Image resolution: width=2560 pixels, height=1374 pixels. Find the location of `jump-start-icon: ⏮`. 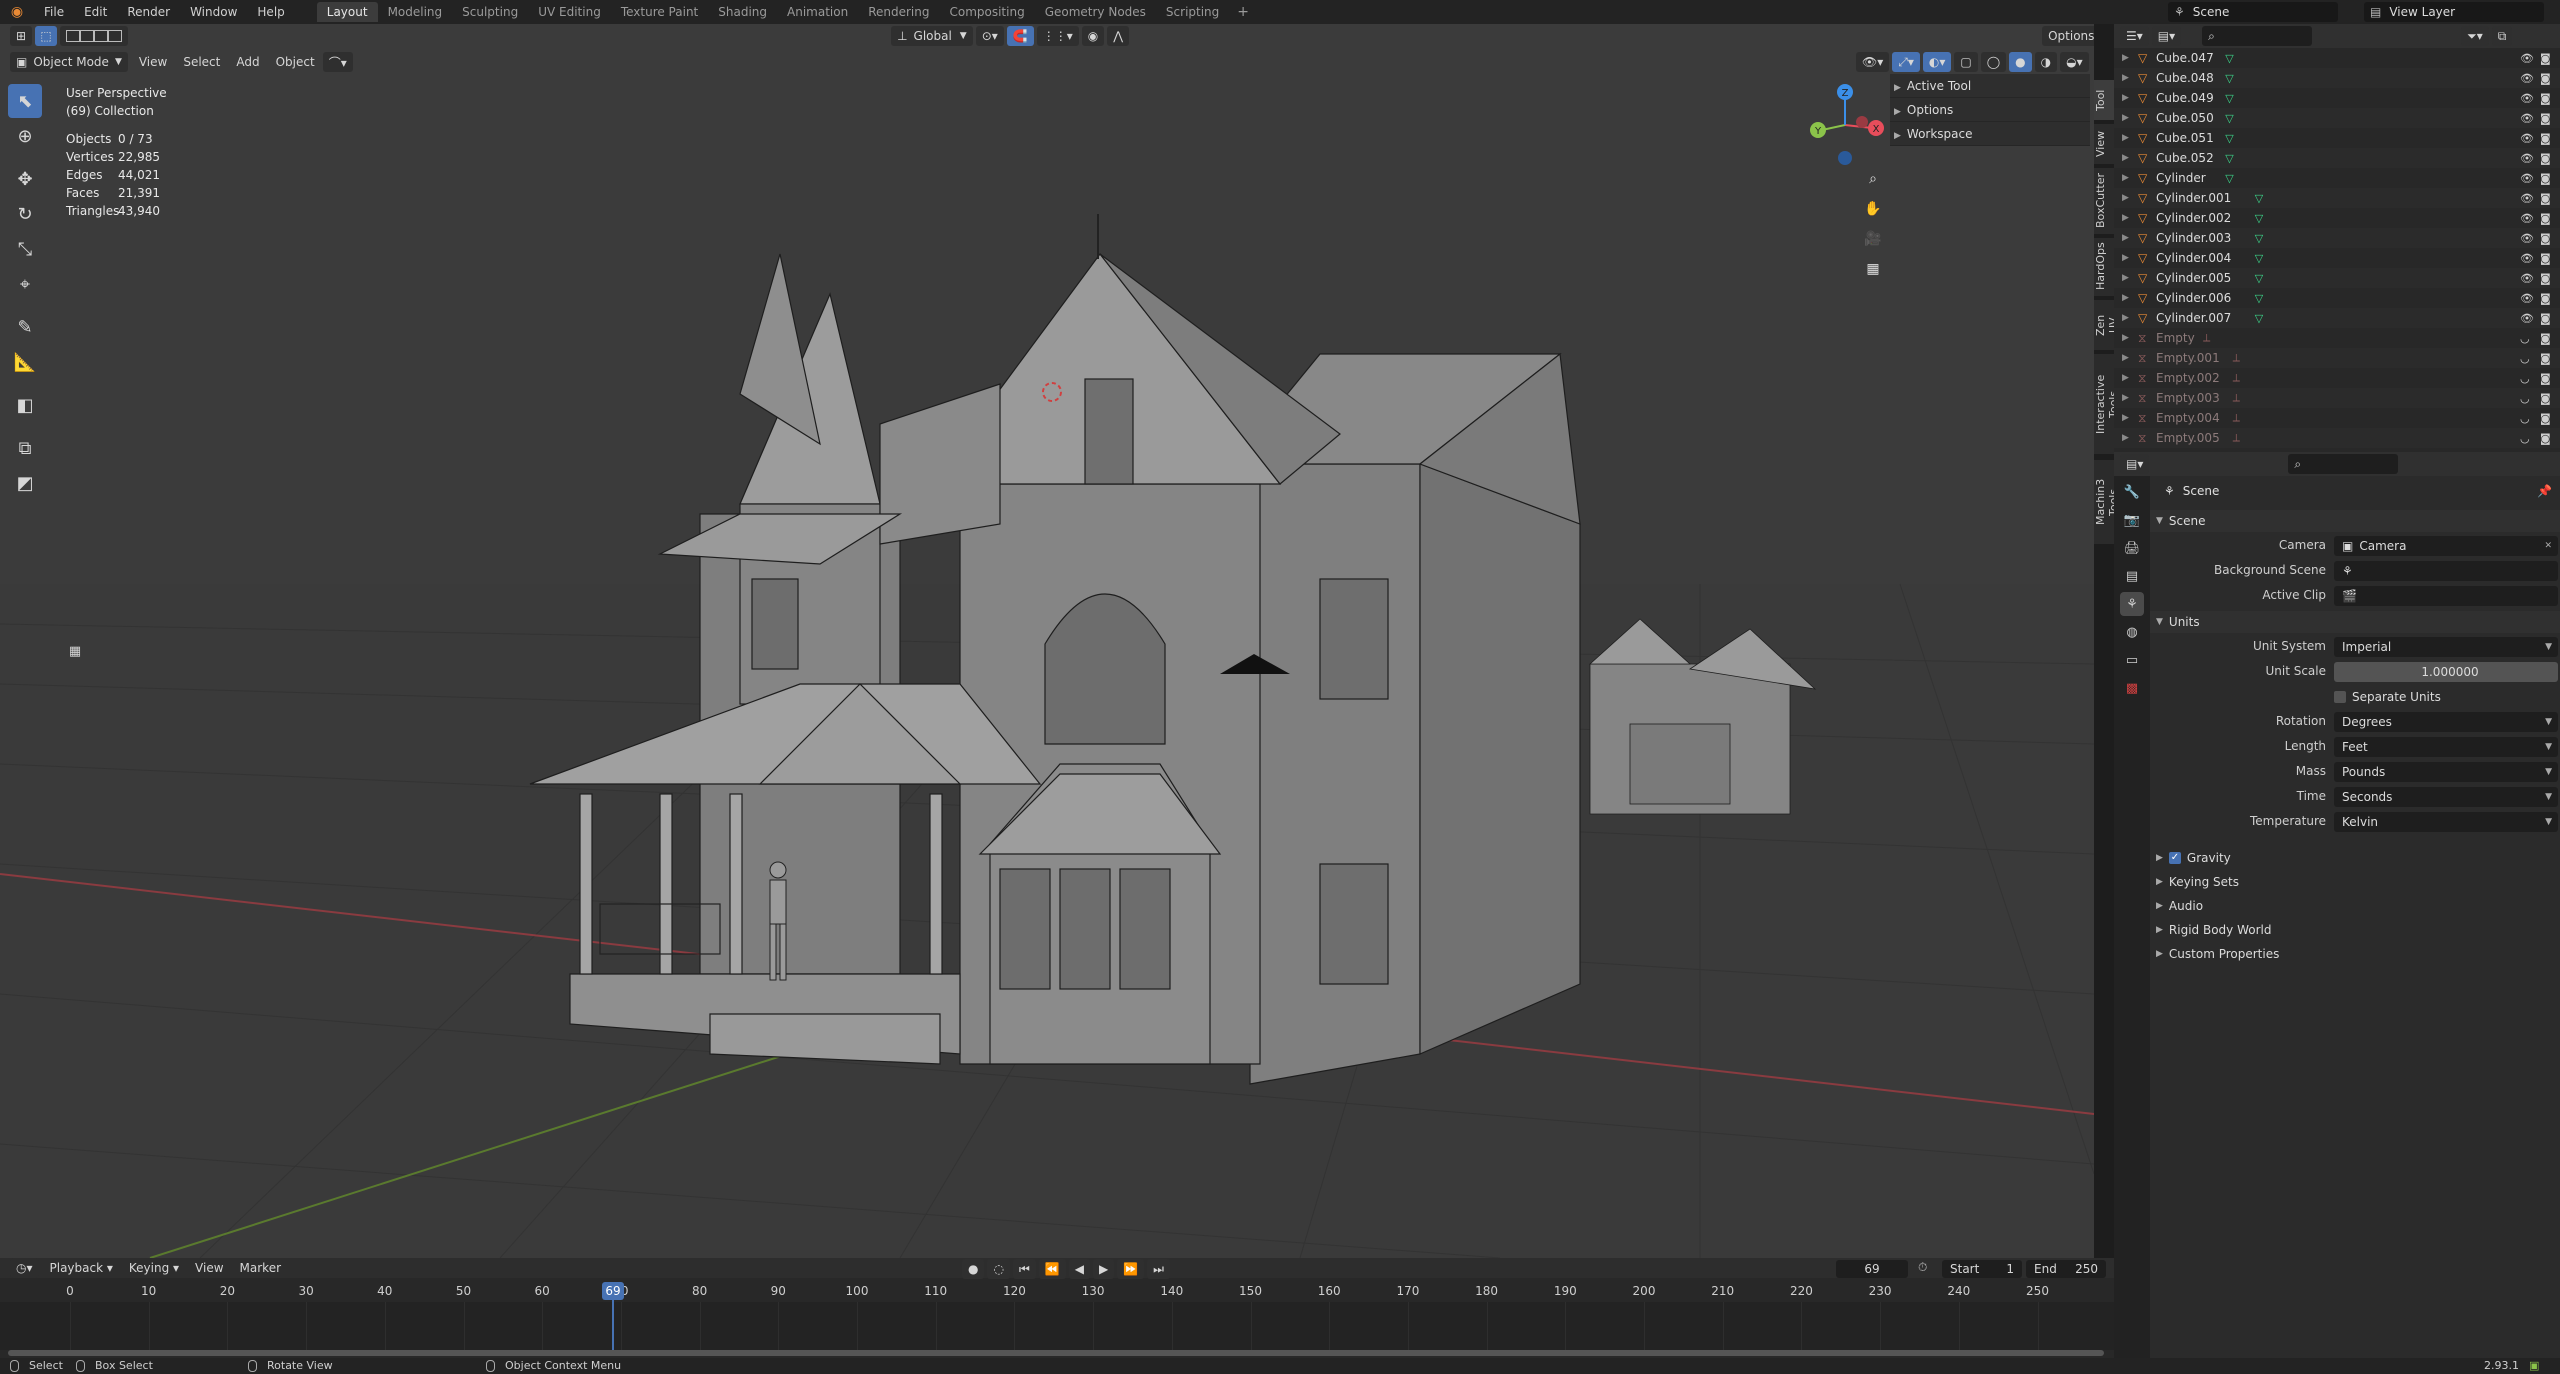

jump-start-icon: ⏮ is located at coordinates (1024, 1269).